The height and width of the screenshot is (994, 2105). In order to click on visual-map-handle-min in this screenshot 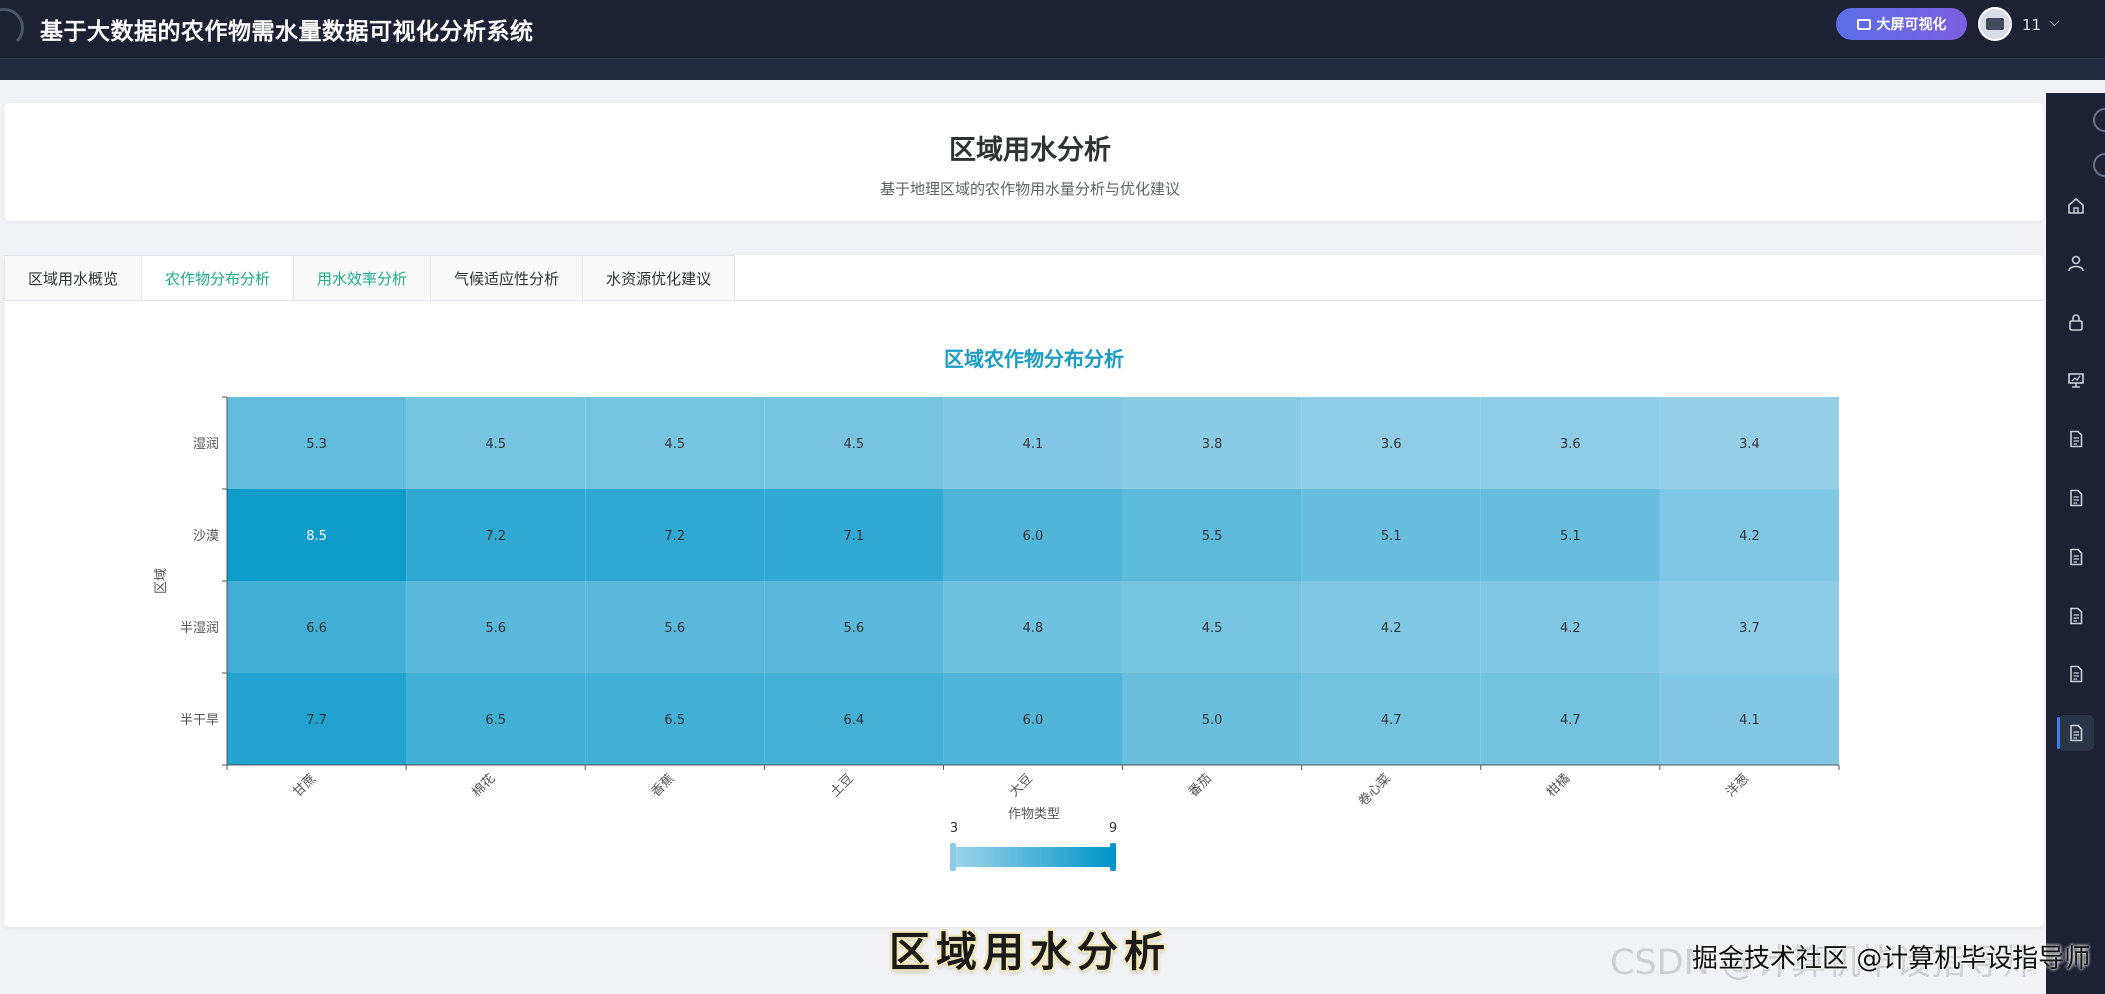, I will do `click(953, 857)`.